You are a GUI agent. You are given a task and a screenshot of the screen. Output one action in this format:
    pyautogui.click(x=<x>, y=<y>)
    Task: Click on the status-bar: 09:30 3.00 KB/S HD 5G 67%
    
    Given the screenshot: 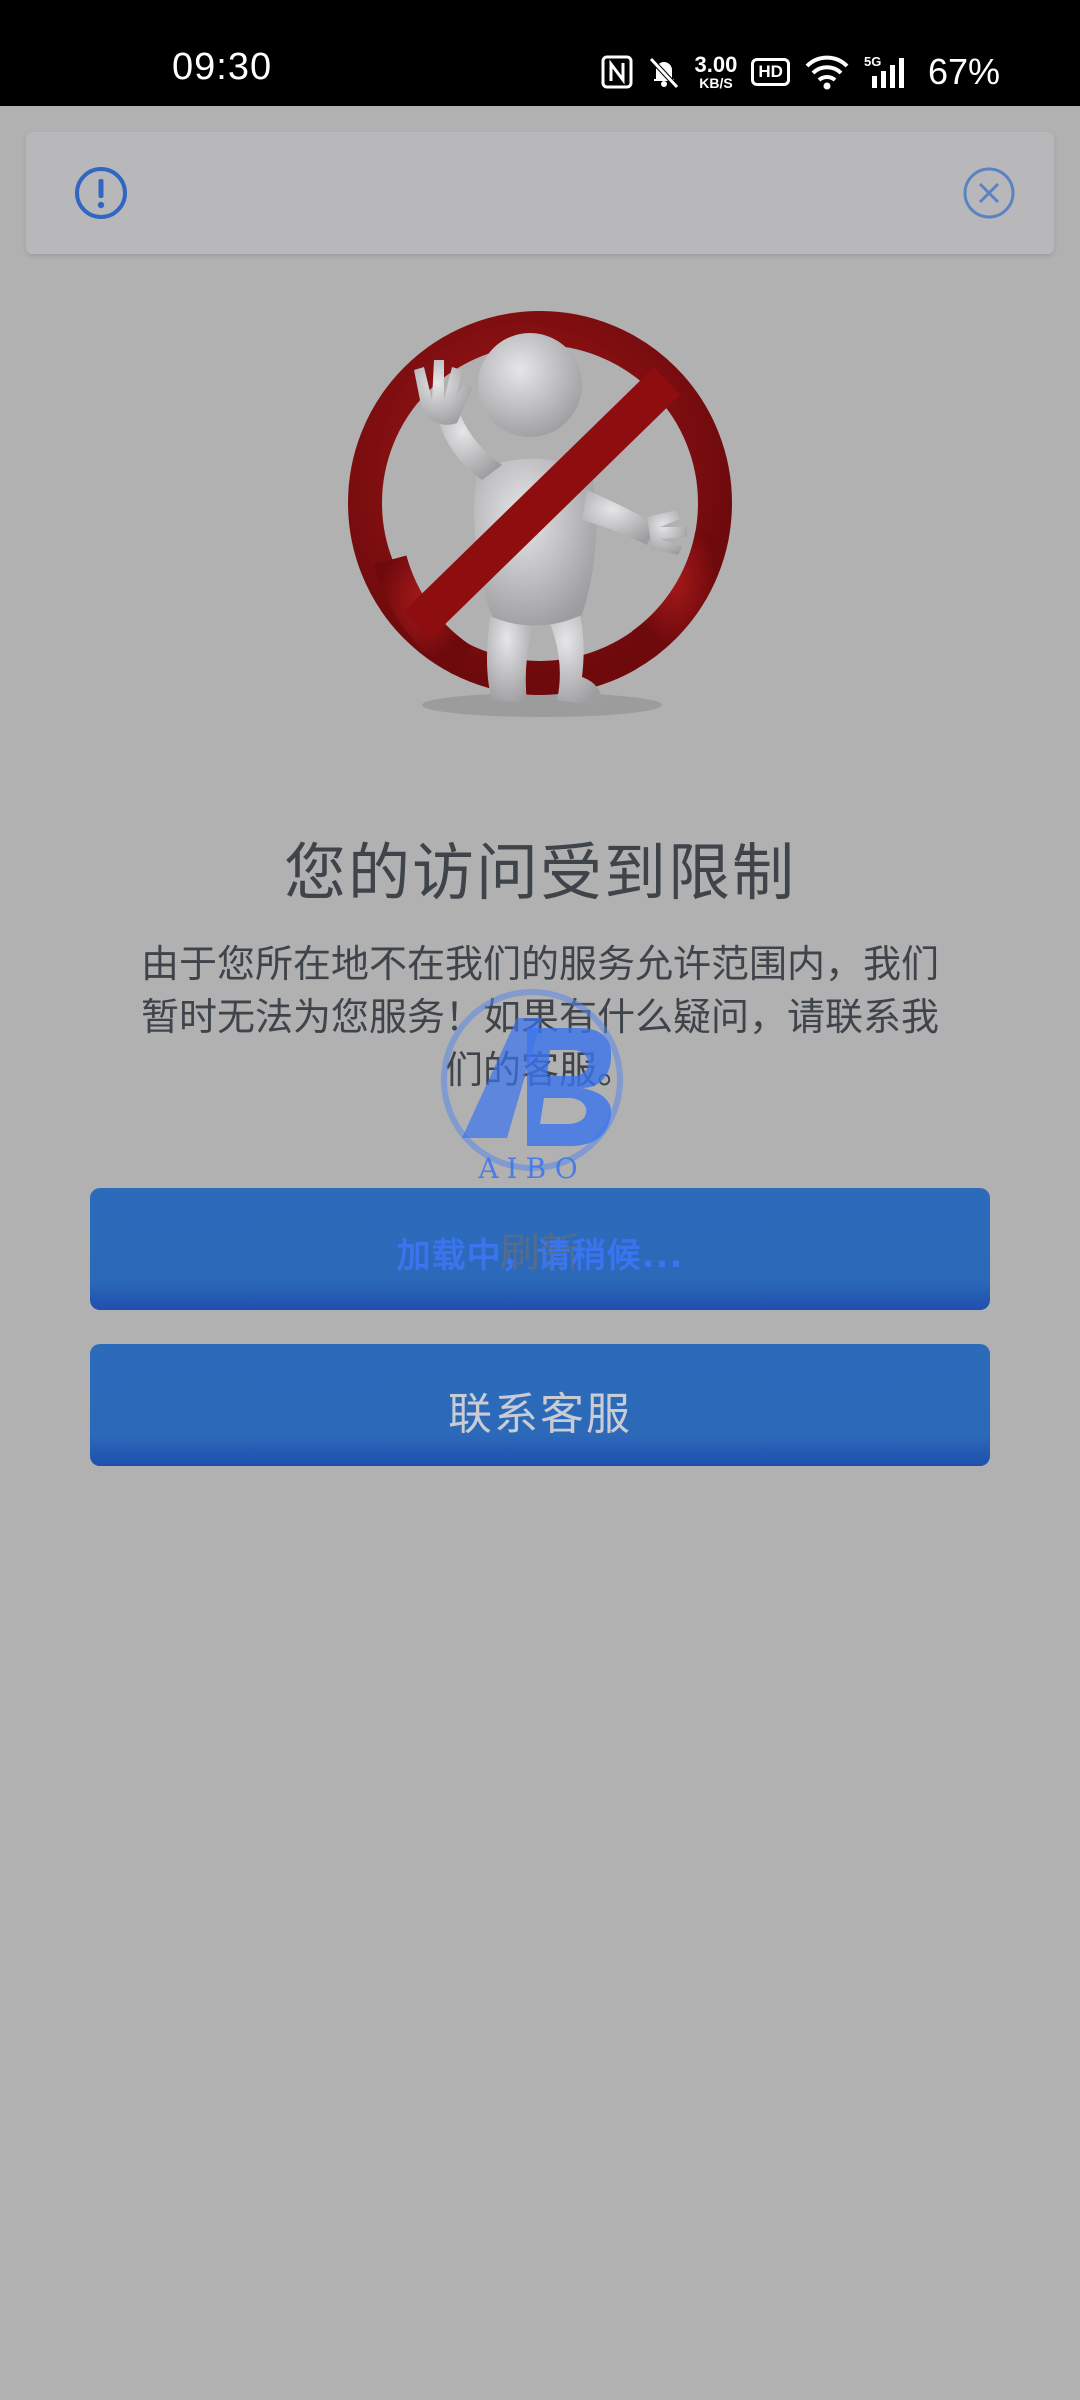 What is the action you would take?
    pyautogui.click(x=540, y=53)
    